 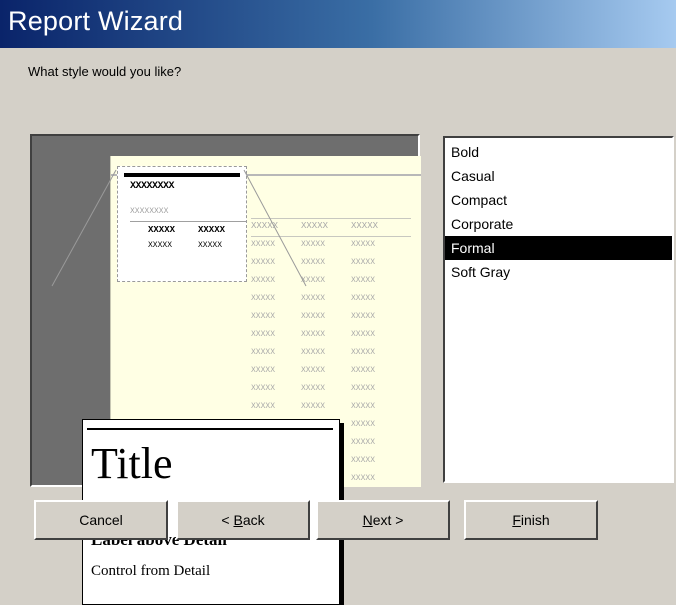 I want to click on style-option-formal: Formal, so click(x=558, y=248).